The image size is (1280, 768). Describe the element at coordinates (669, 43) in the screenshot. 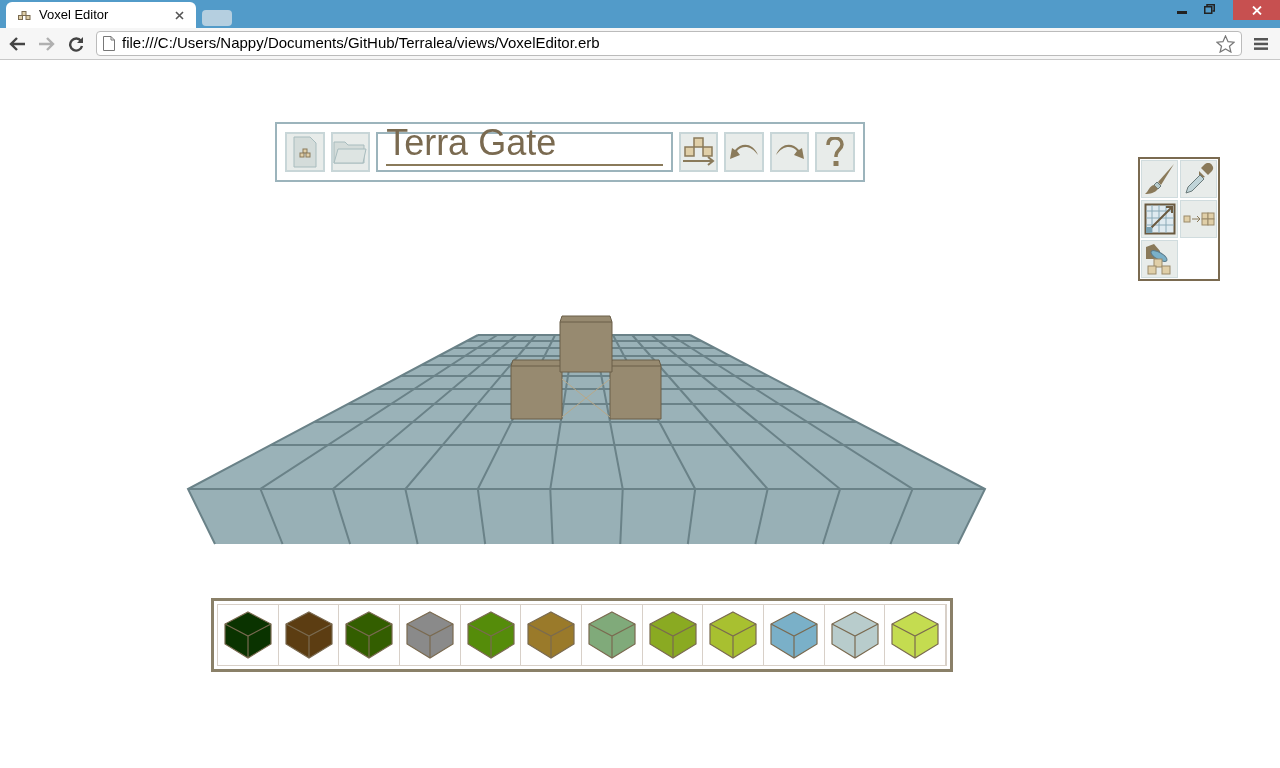

I see `address-bar: file:///C:/Users/Nappy/Documents/GitHub/Terralea/views/VoxelEditor.erb` at that location.